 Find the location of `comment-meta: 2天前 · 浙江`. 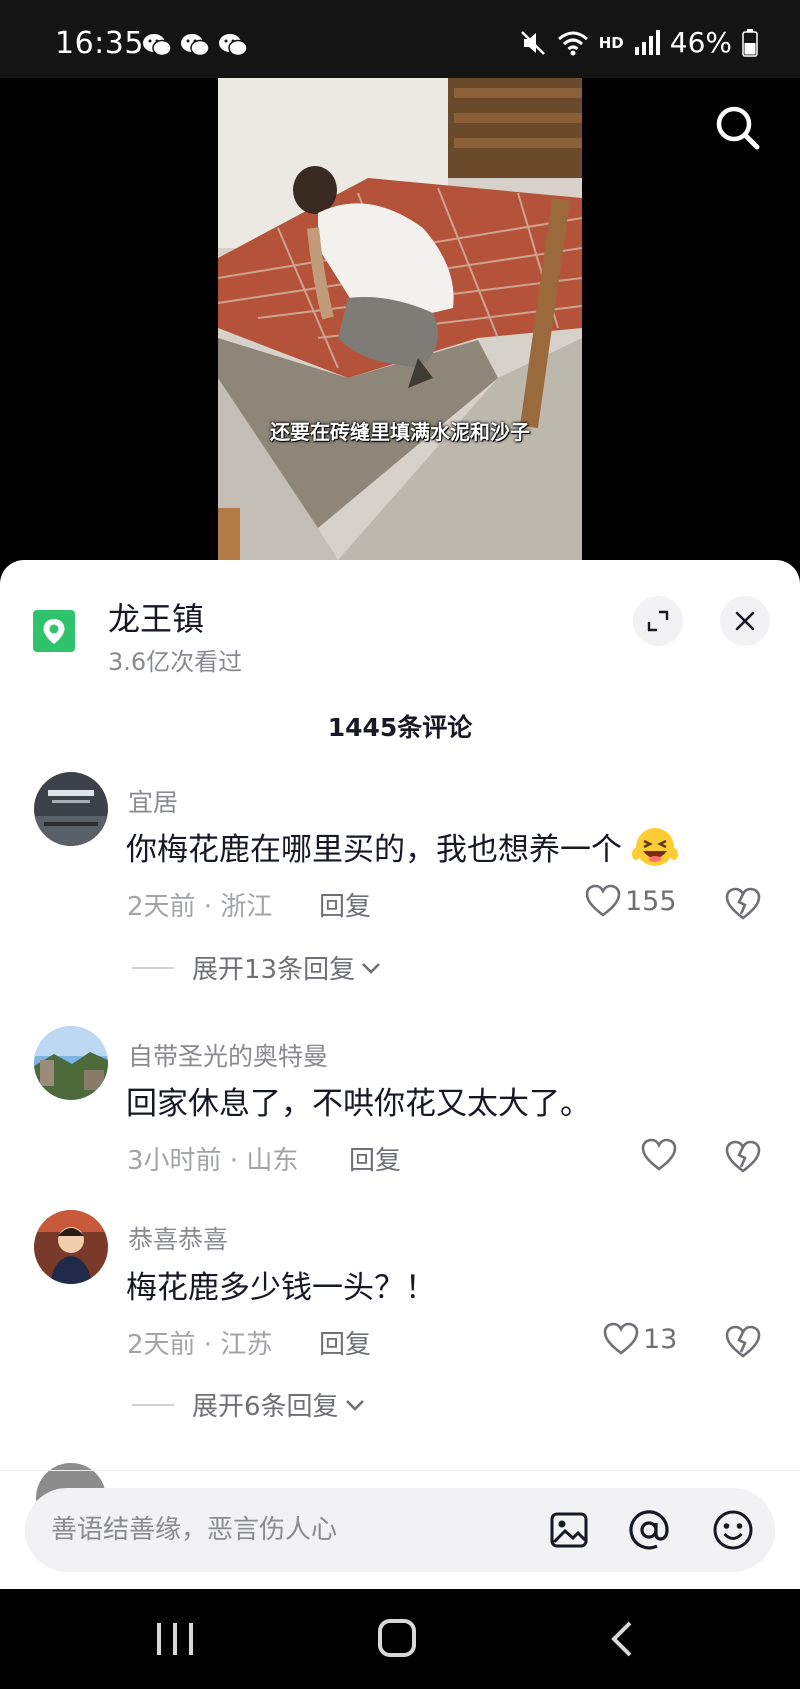

comment-meta: 2天前 · 浙江 is located at coordinates (200, 907).